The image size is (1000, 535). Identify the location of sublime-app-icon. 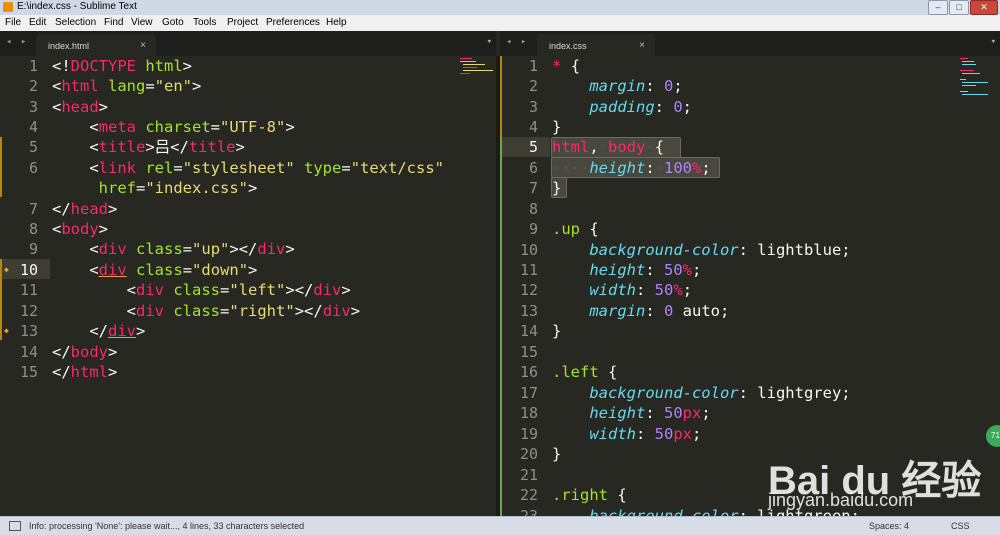
(8, 7).